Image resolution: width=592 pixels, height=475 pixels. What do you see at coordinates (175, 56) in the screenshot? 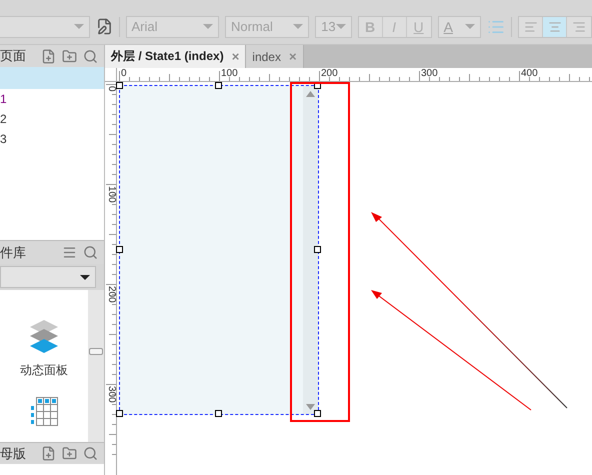
I see `editor-tab: 外层 / State1 (index) ×` at bounding box center [175, 56].